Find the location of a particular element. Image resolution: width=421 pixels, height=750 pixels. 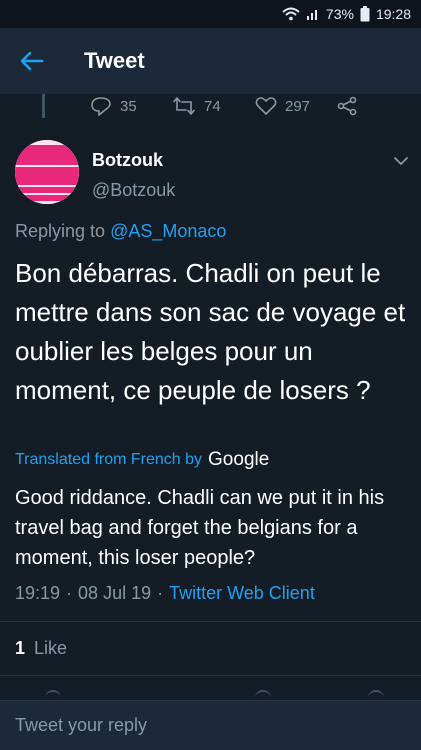

reply-bar: Tweet your reply is located at coordinates (210, 725).